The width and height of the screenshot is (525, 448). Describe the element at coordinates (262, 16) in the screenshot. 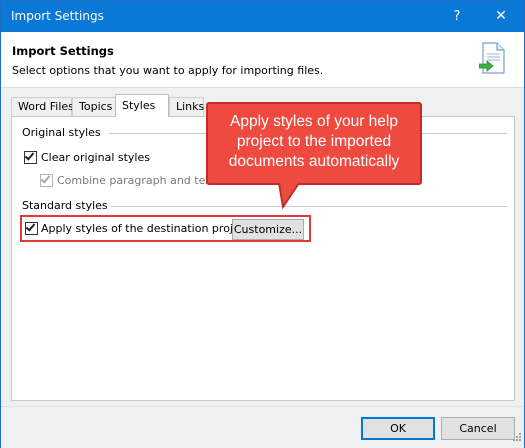

I see `title-bar: Import Settings ? ✕` at that location.